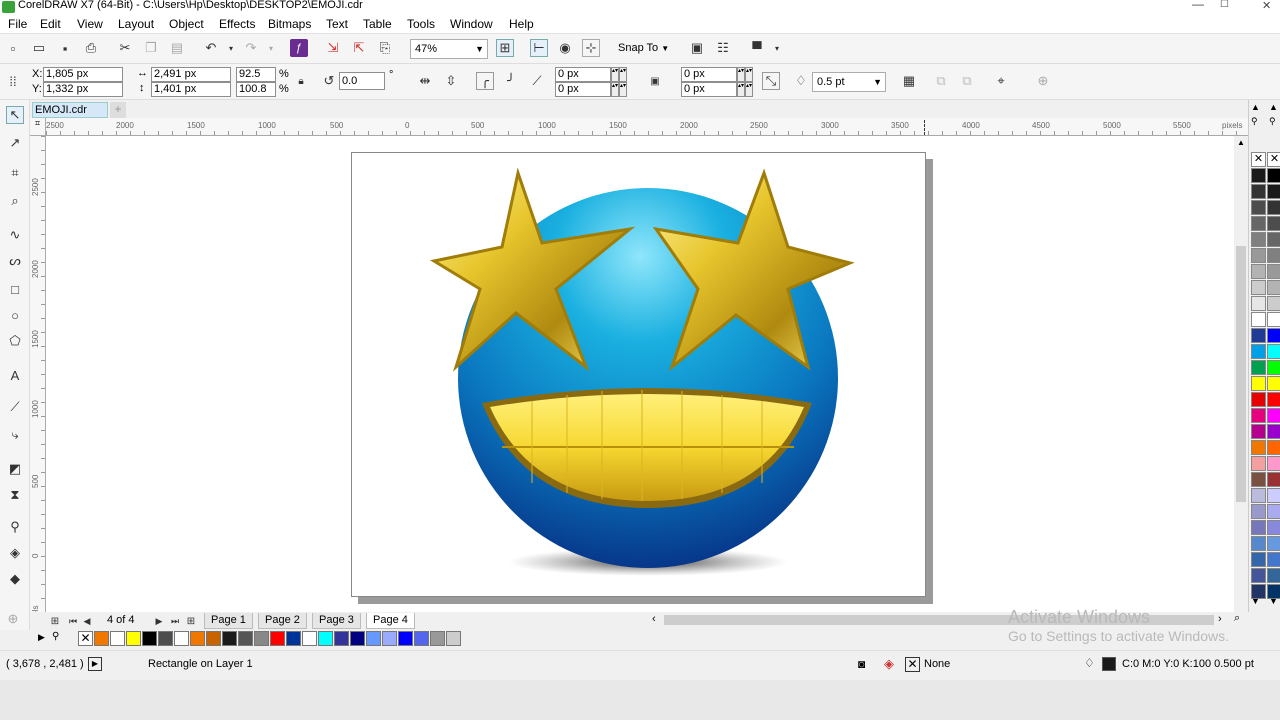  Describe the element at coordinates (251, 48) in the screenshot. I see `redo-icon: ↷` at that location.